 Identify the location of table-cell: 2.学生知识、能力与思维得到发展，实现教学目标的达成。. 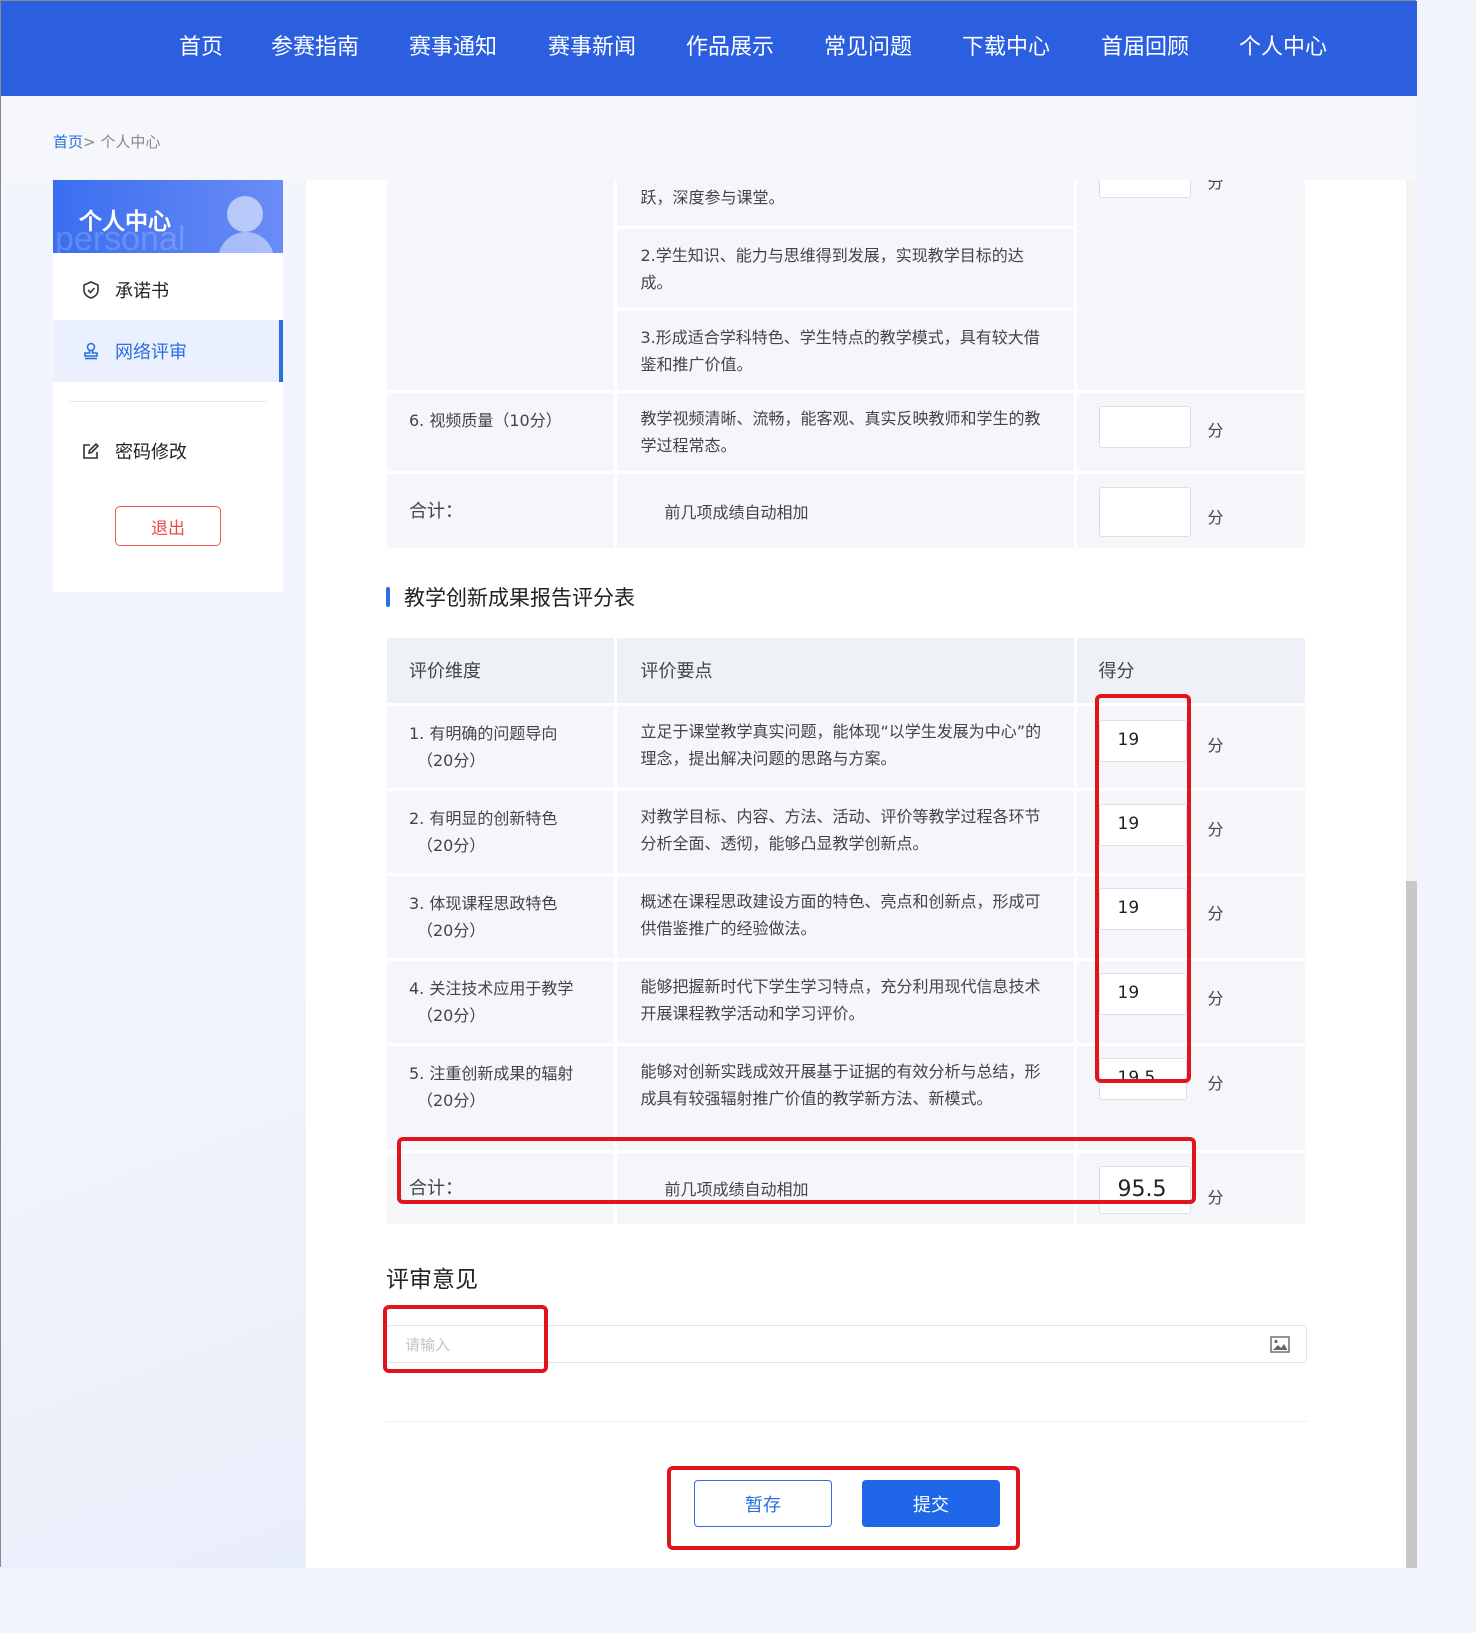
(846, 269).